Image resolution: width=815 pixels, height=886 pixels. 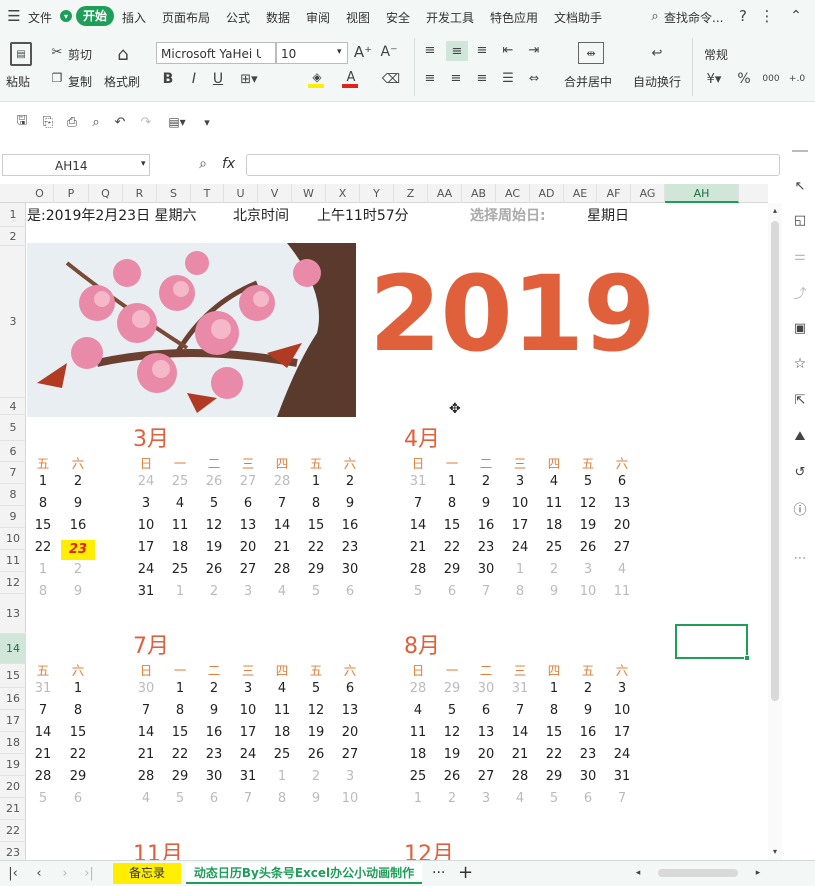 What do you see at coordinates (350, 732) in the screenshot?
I see `day-cell-july: 20` at bounding box center [350, 732].